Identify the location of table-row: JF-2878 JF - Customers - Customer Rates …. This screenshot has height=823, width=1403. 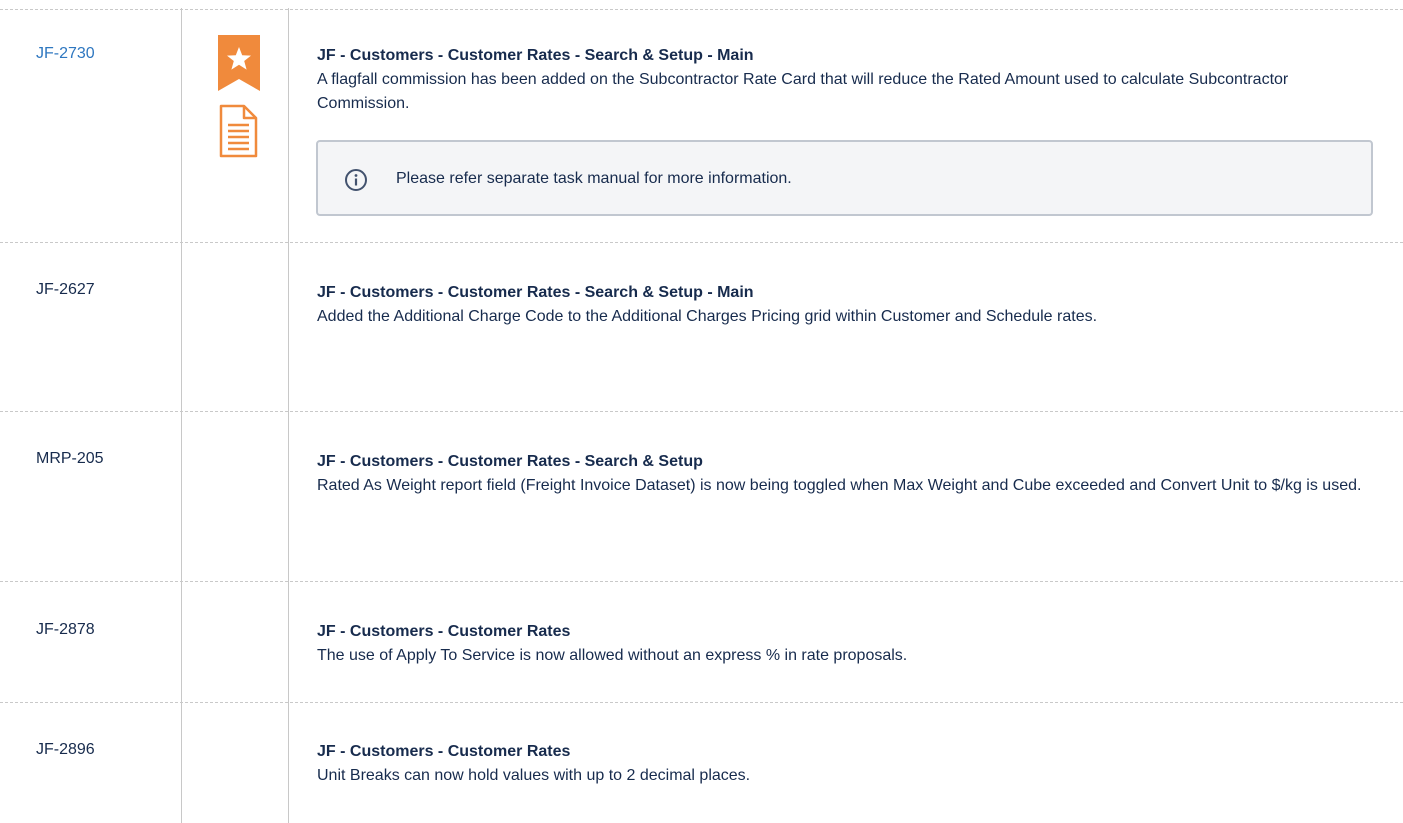
(701, 641).